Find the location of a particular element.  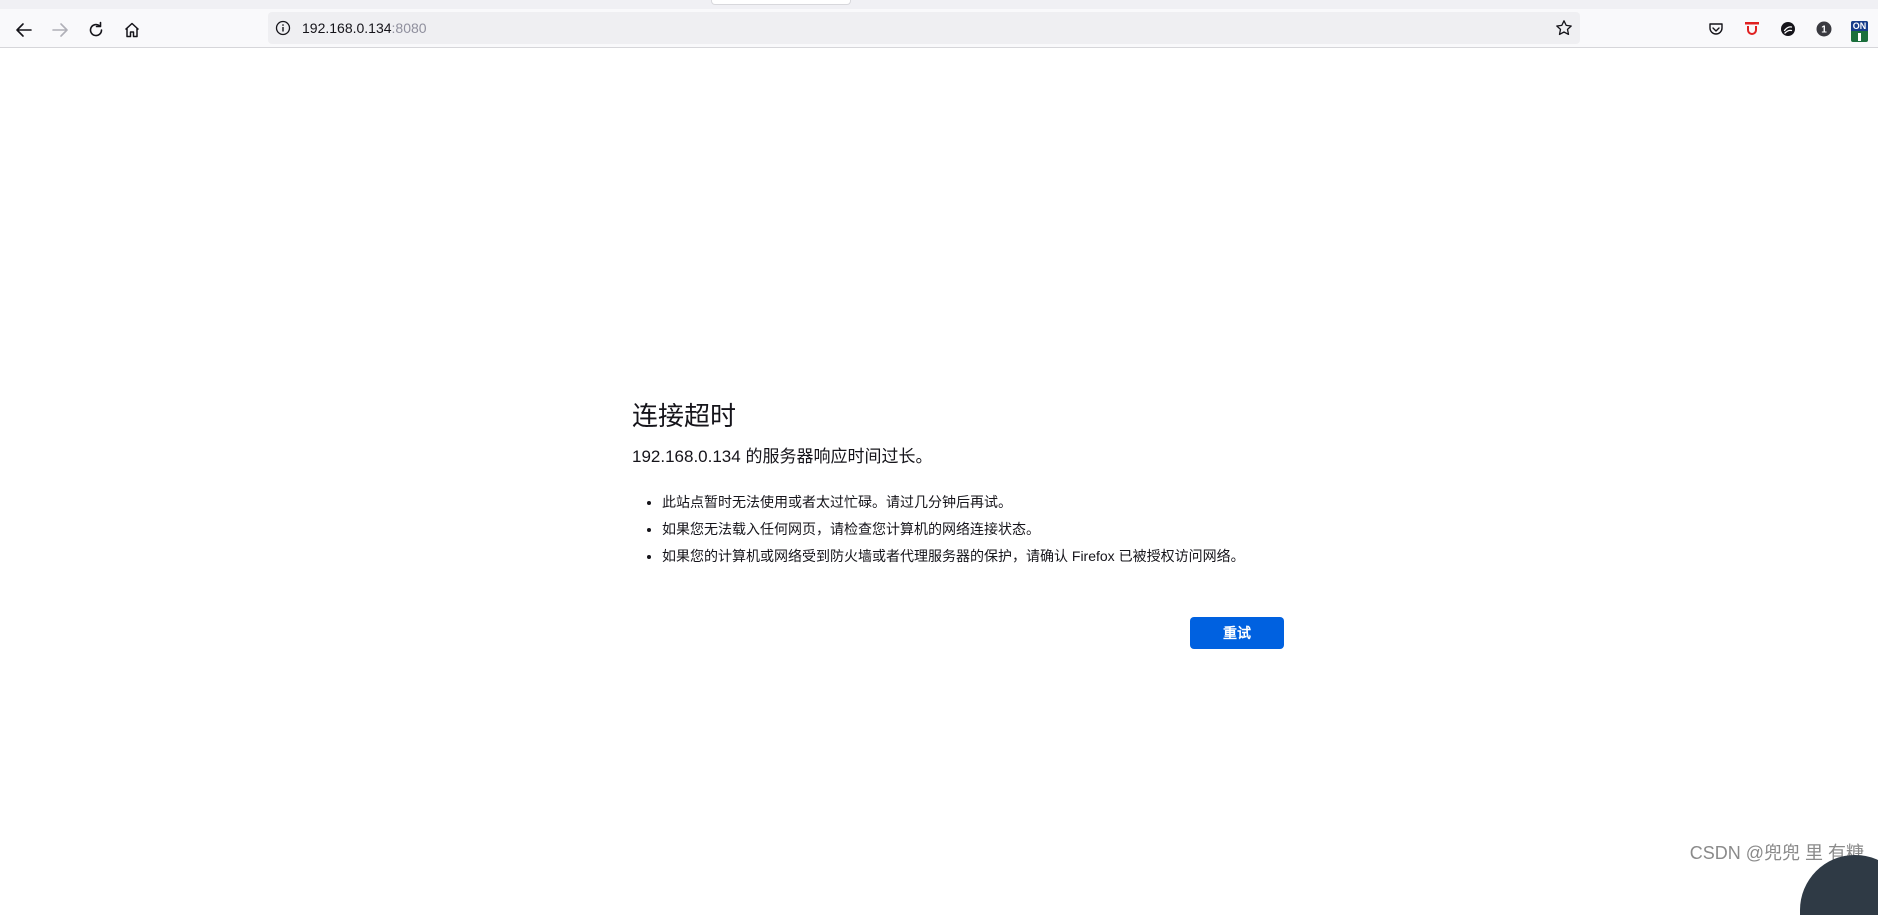

pocket-button is located at coordinates (1716, 29).